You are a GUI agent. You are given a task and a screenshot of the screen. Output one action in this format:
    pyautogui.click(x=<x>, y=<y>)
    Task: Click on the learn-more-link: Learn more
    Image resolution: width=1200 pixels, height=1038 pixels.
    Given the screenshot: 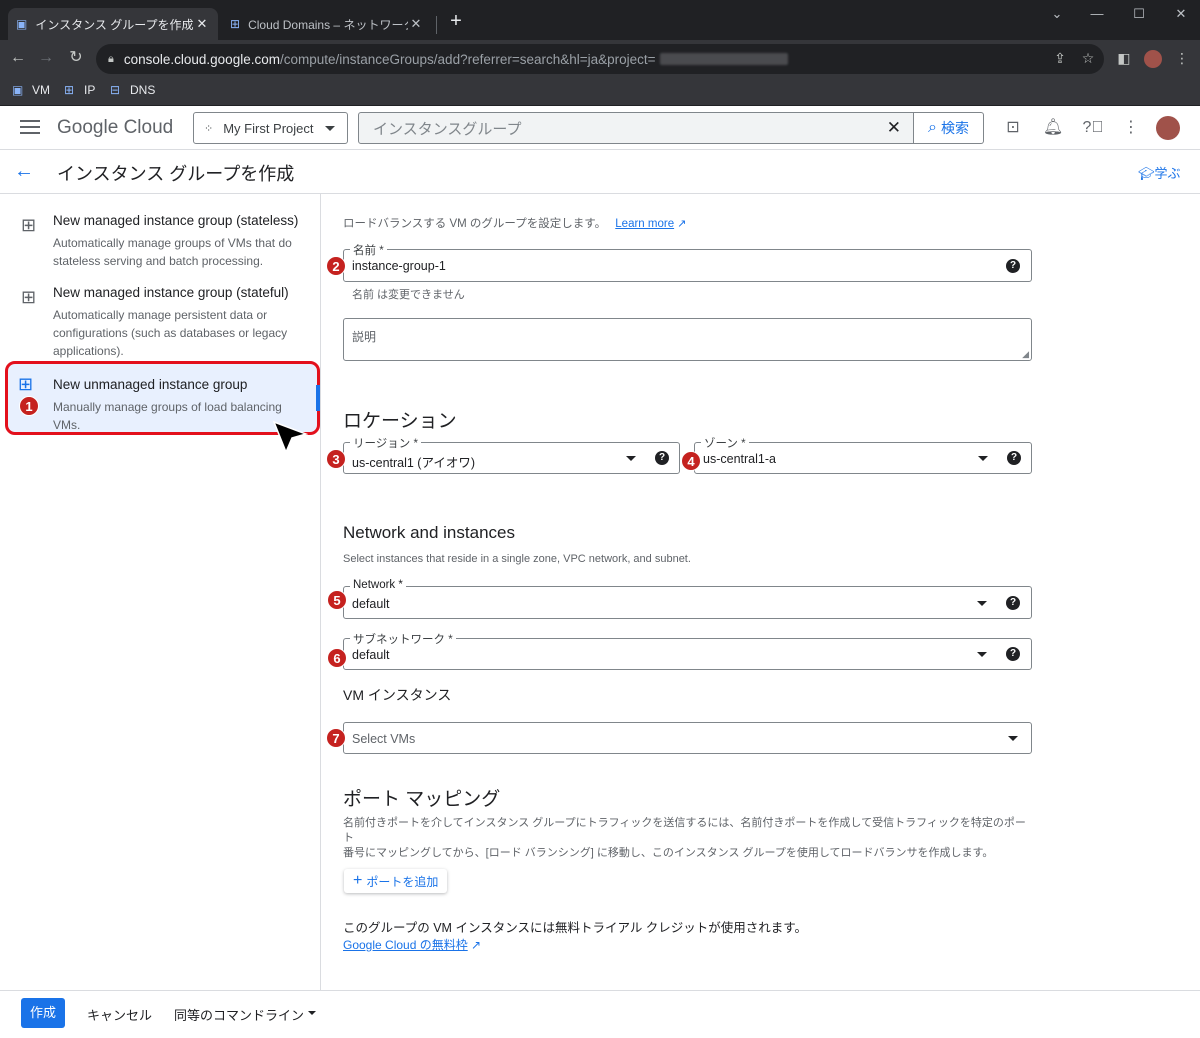 What is the action you would take?
    pyautogui.click(x=644, y=224)
    